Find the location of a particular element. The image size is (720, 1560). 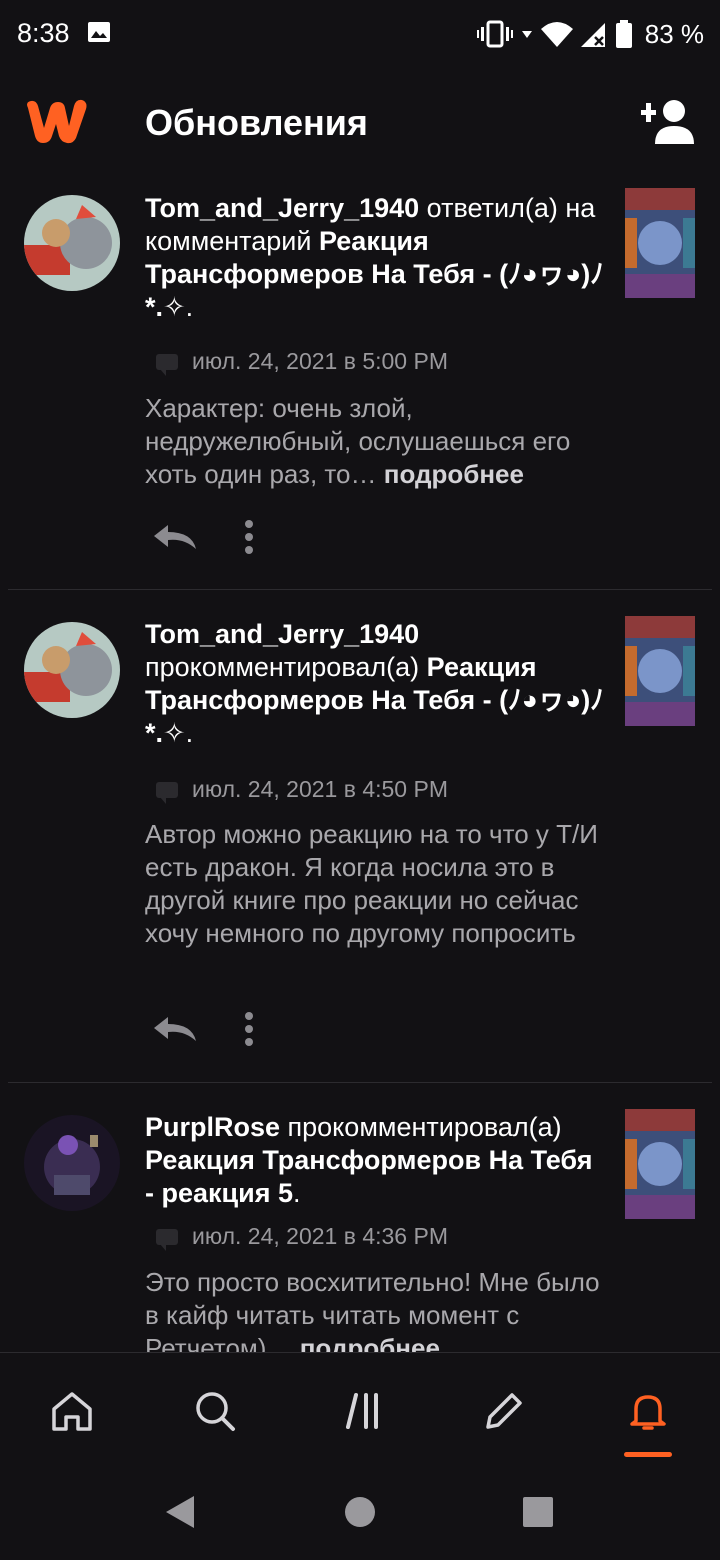

nav-library is located at coordinates (362, 1411).